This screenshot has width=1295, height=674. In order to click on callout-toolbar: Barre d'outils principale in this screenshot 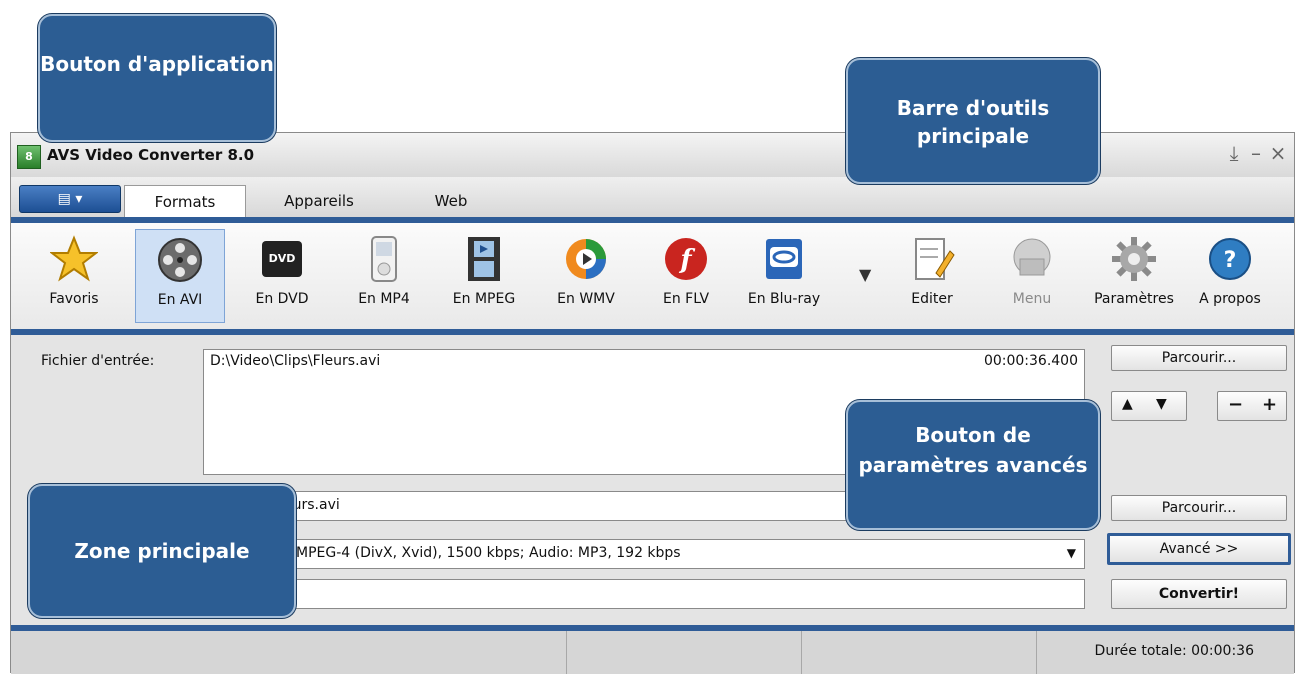, I will do `click(973, 121)`.